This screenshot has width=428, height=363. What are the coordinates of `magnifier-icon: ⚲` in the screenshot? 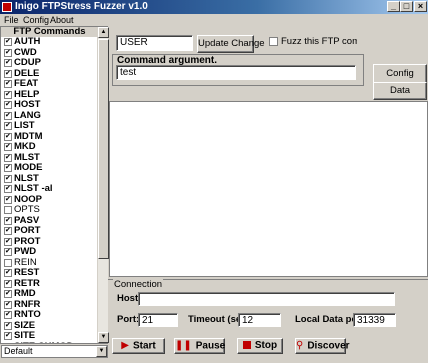 It's located at (300, 345).